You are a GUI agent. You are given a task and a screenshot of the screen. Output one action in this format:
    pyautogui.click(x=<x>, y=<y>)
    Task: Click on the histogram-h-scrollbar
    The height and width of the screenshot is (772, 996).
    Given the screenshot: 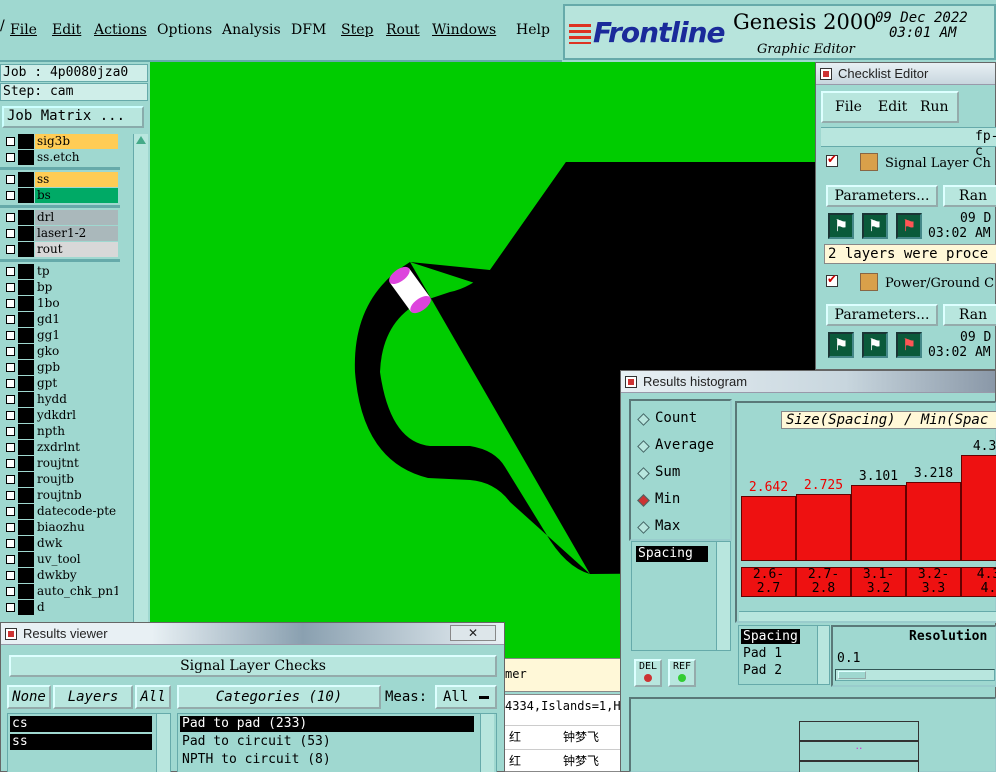 What is the action you would take?
    pyautogui.click(x=867, y=616)
    